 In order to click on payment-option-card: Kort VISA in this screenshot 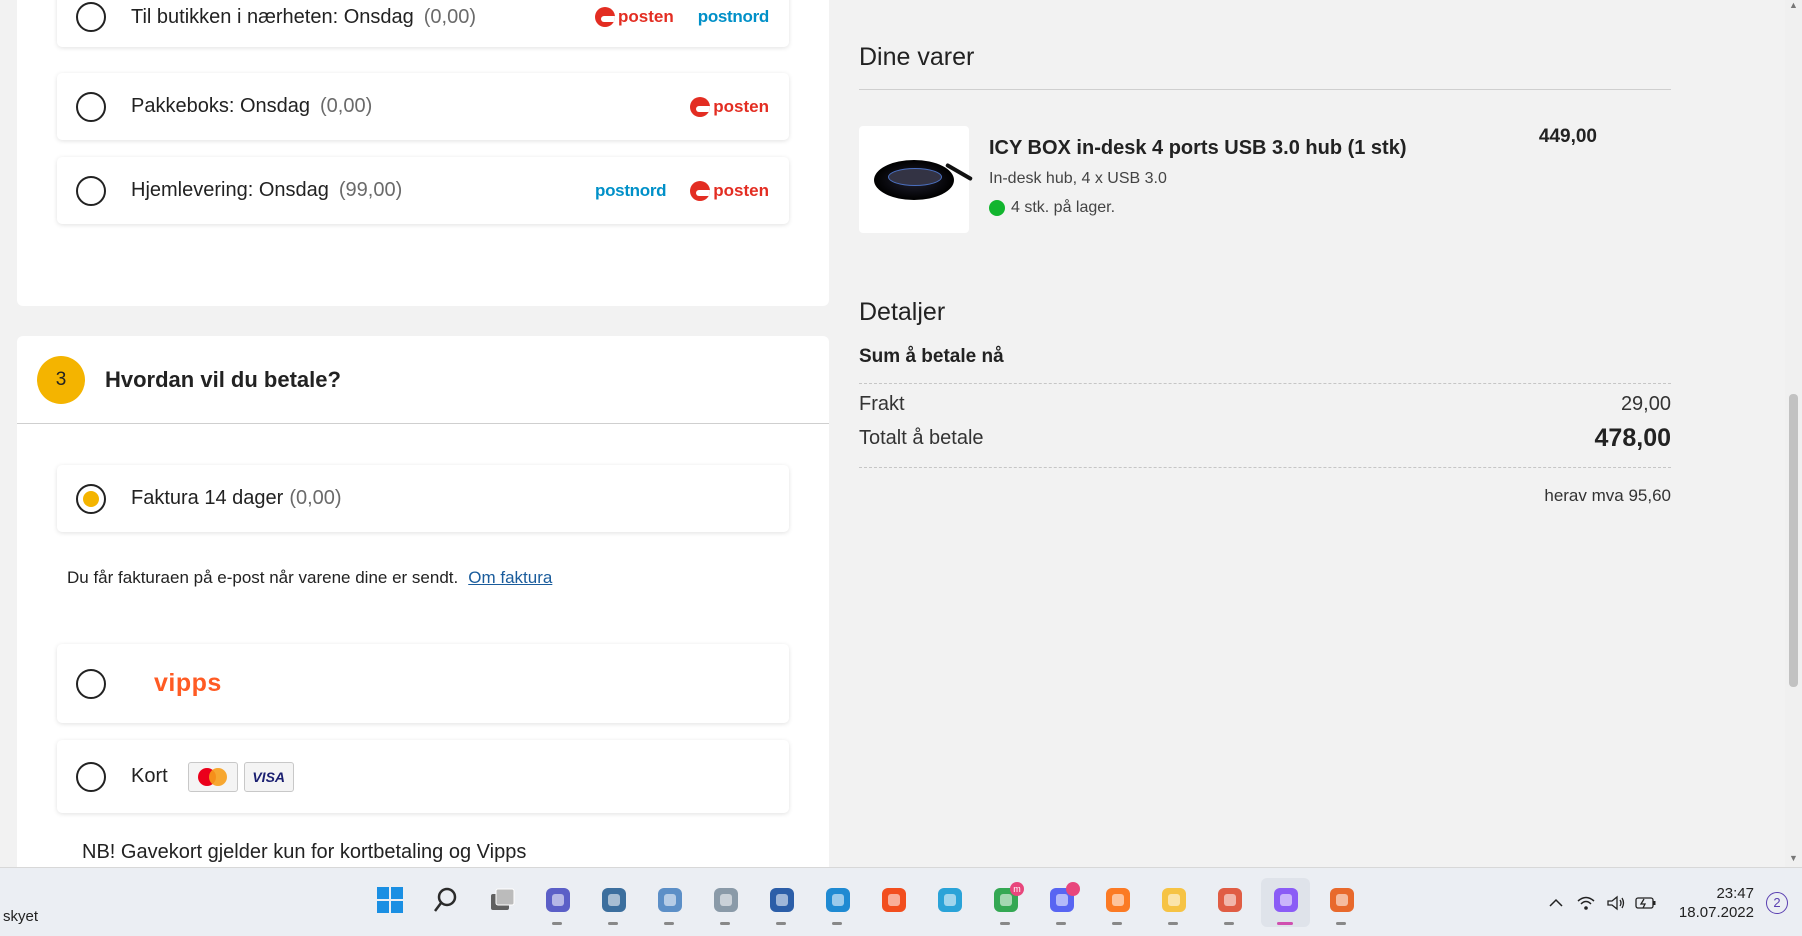, I will do `click(423, 776)`.